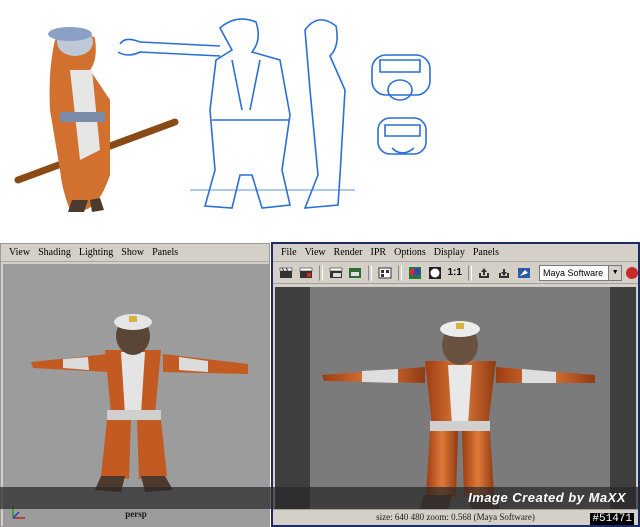  I want to click on ipr-refresh-icon, so click(355, 273).